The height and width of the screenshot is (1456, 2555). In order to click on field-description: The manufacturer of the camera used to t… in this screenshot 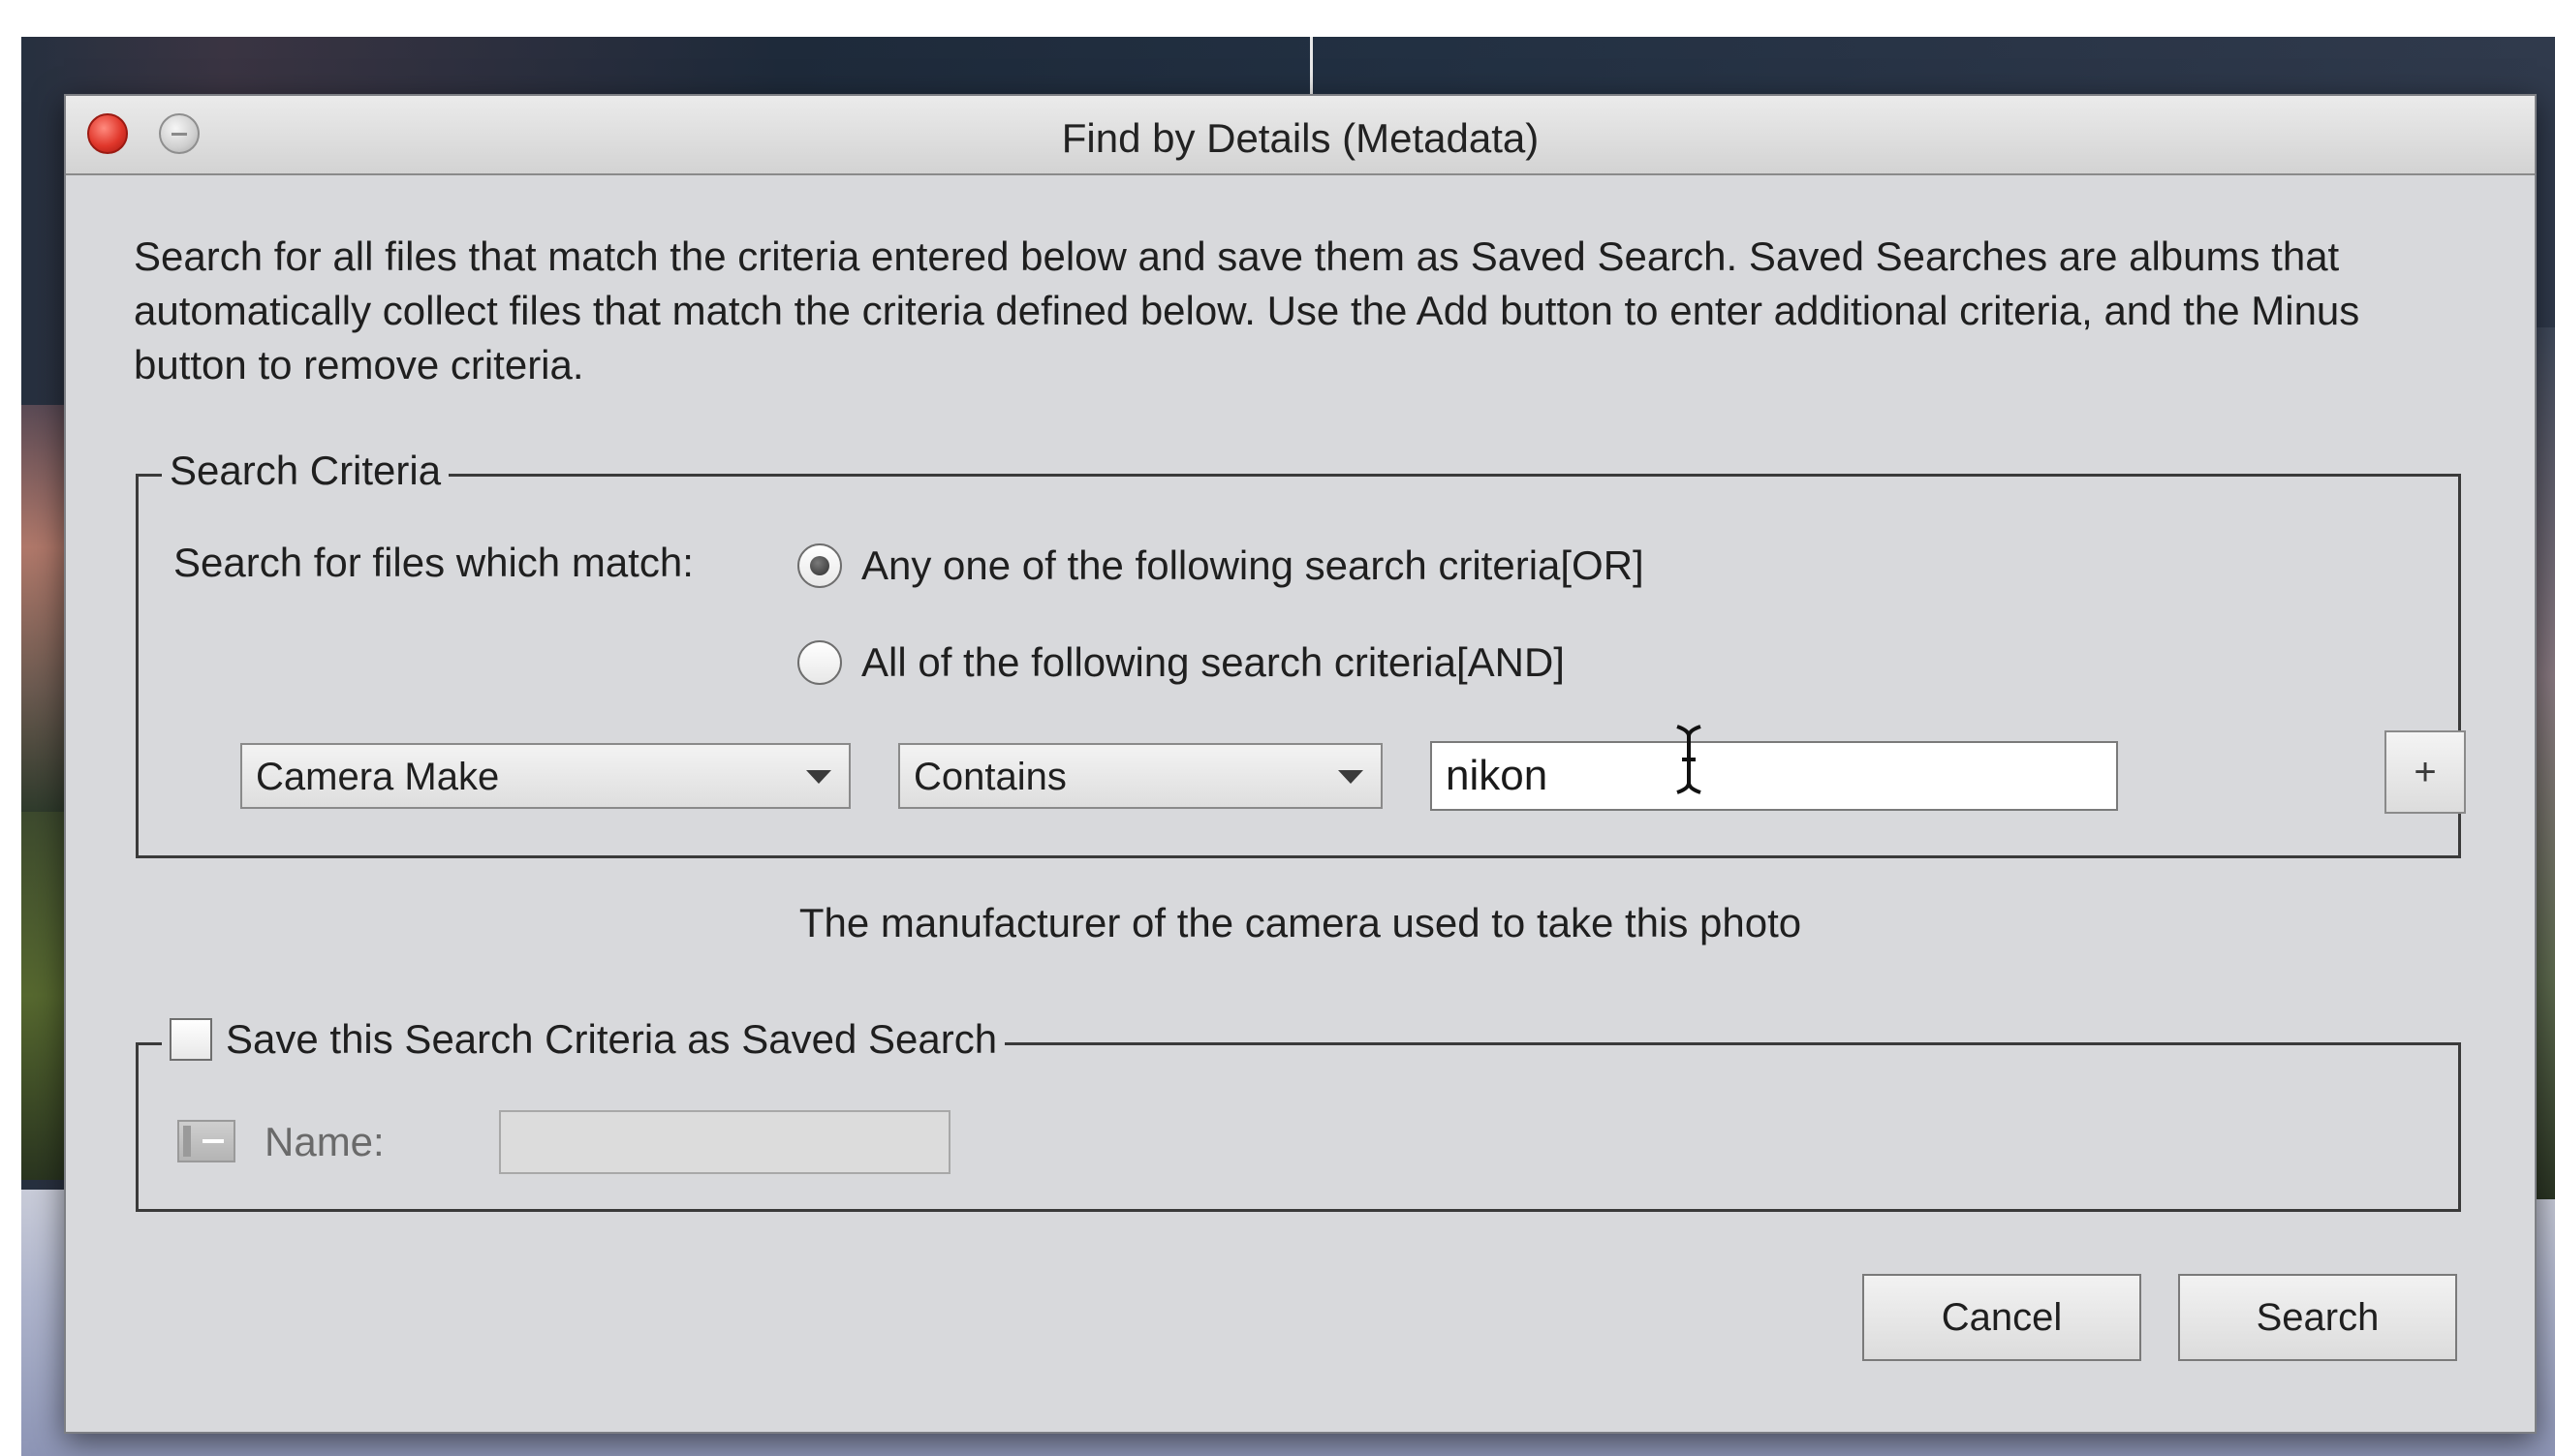, I will do `click(1300, 923)`.